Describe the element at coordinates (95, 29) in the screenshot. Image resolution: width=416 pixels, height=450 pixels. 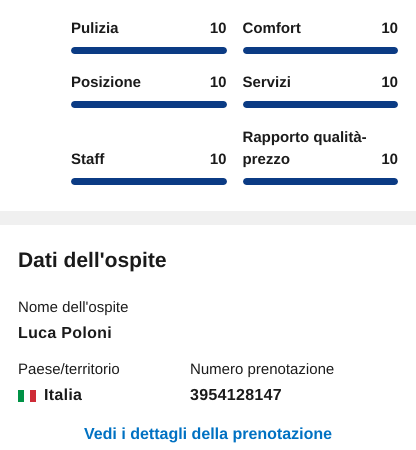
I see `rating-label: Pulizia` at that location.